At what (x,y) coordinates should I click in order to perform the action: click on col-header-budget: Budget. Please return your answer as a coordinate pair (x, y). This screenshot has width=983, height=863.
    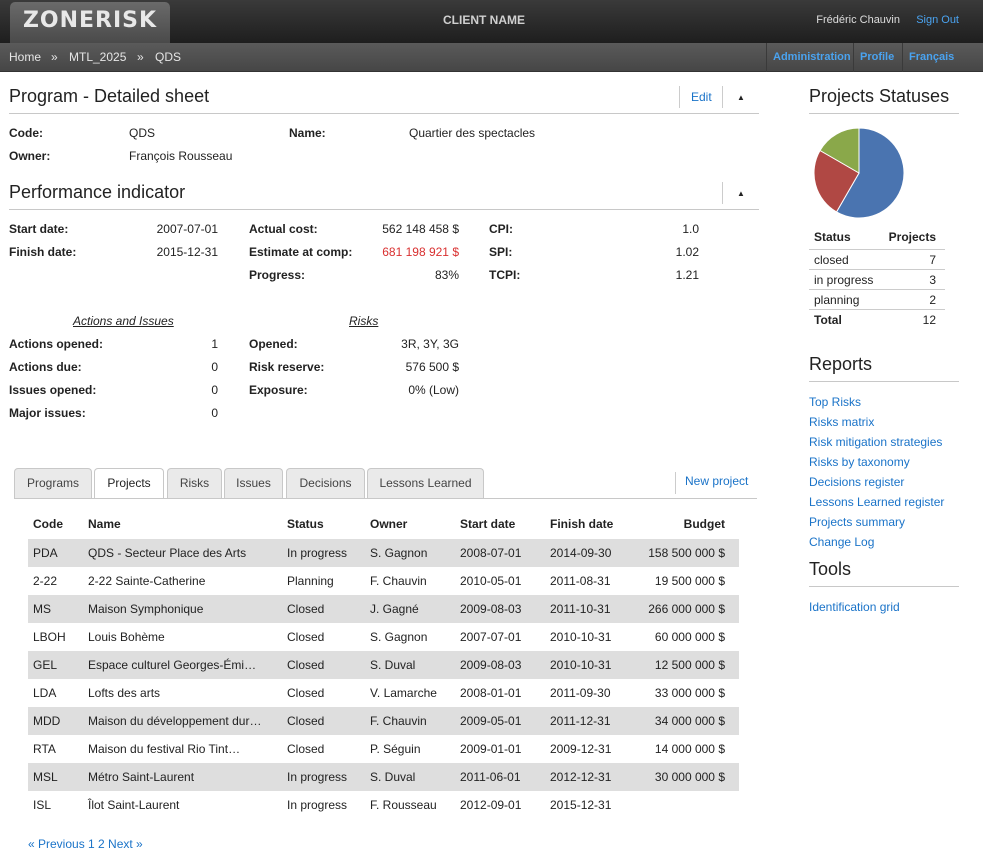
    Looking at the image, I should click on (682, 524).